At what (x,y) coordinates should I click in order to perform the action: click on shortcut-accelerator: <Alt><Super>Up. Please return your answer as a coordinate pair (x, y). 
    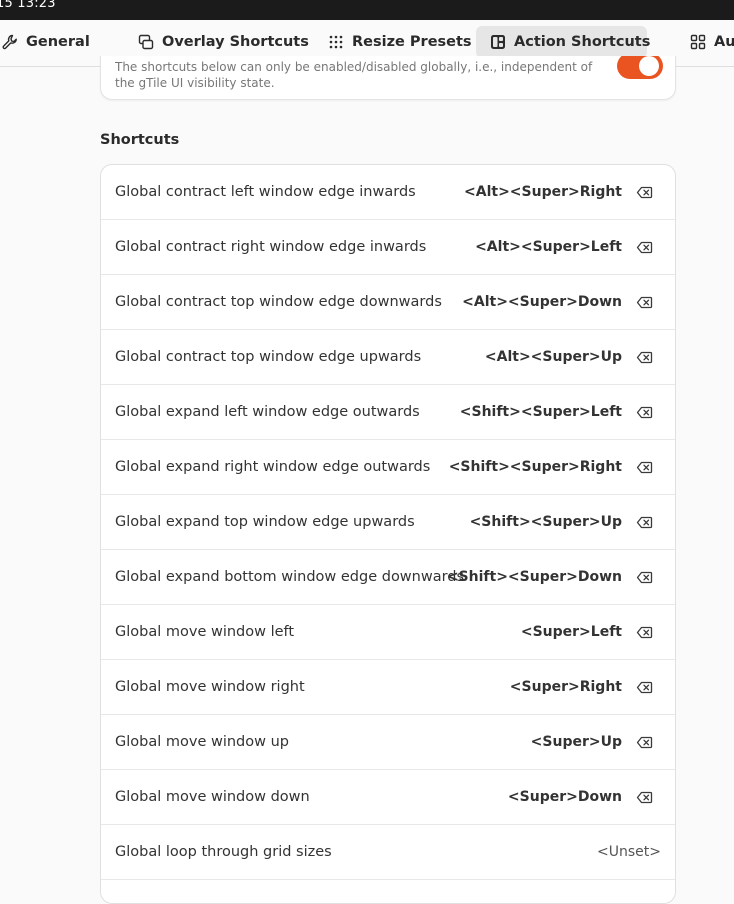
    Looking at the image, I should click on (553, 357).